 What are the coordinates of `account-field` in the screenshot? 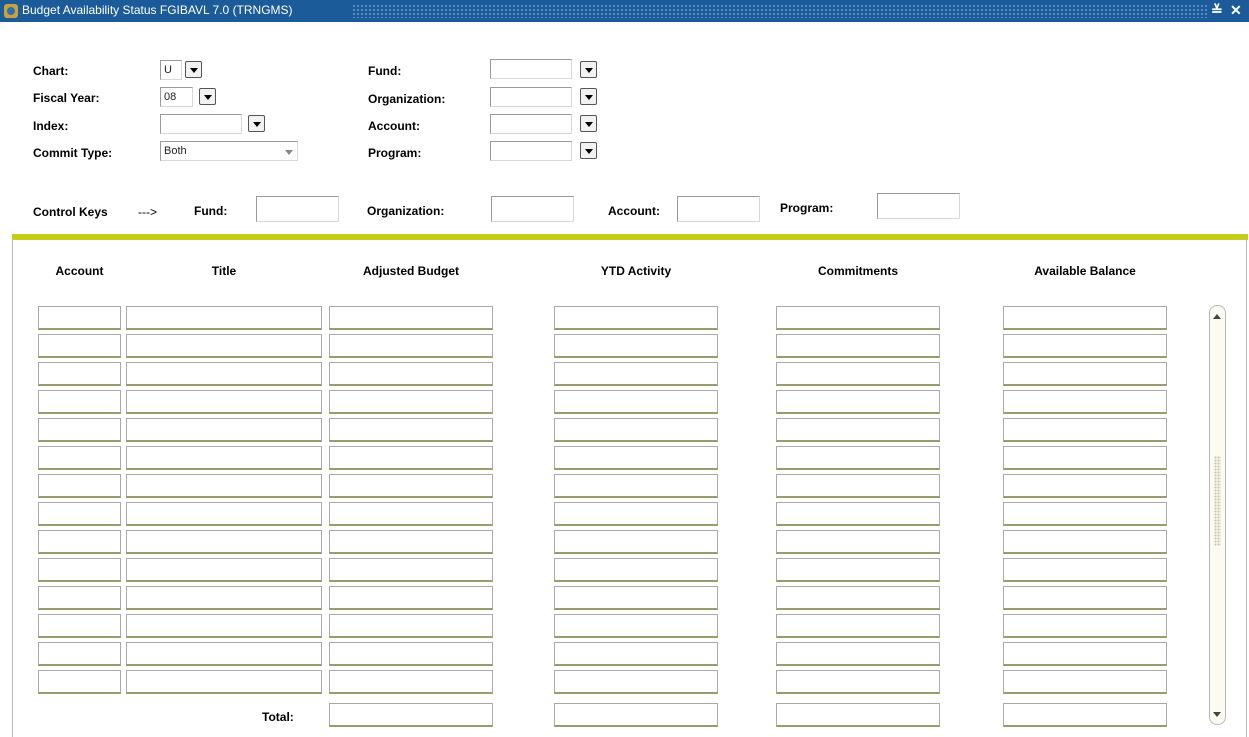 It's located at (531, 124).